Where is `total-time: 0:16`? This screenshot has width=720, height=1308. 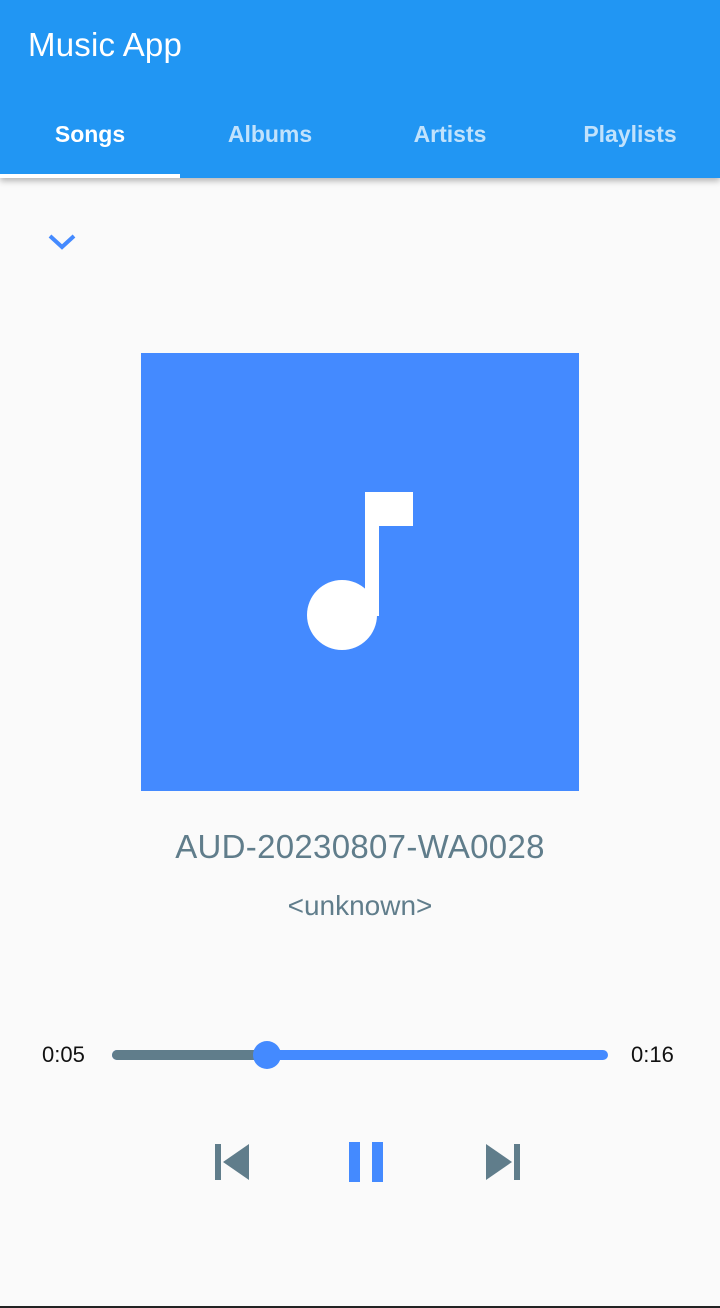 total-time: 0:16 is located at coordinates (652, 1054).